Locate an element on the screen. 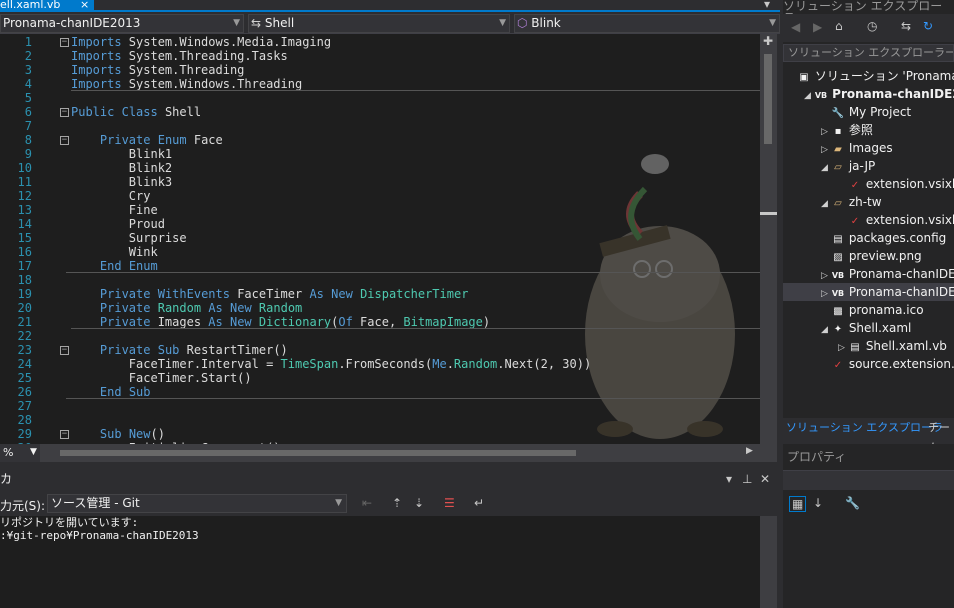  zoom-dropdown: % ▼ is located at coordinates (20, 453).